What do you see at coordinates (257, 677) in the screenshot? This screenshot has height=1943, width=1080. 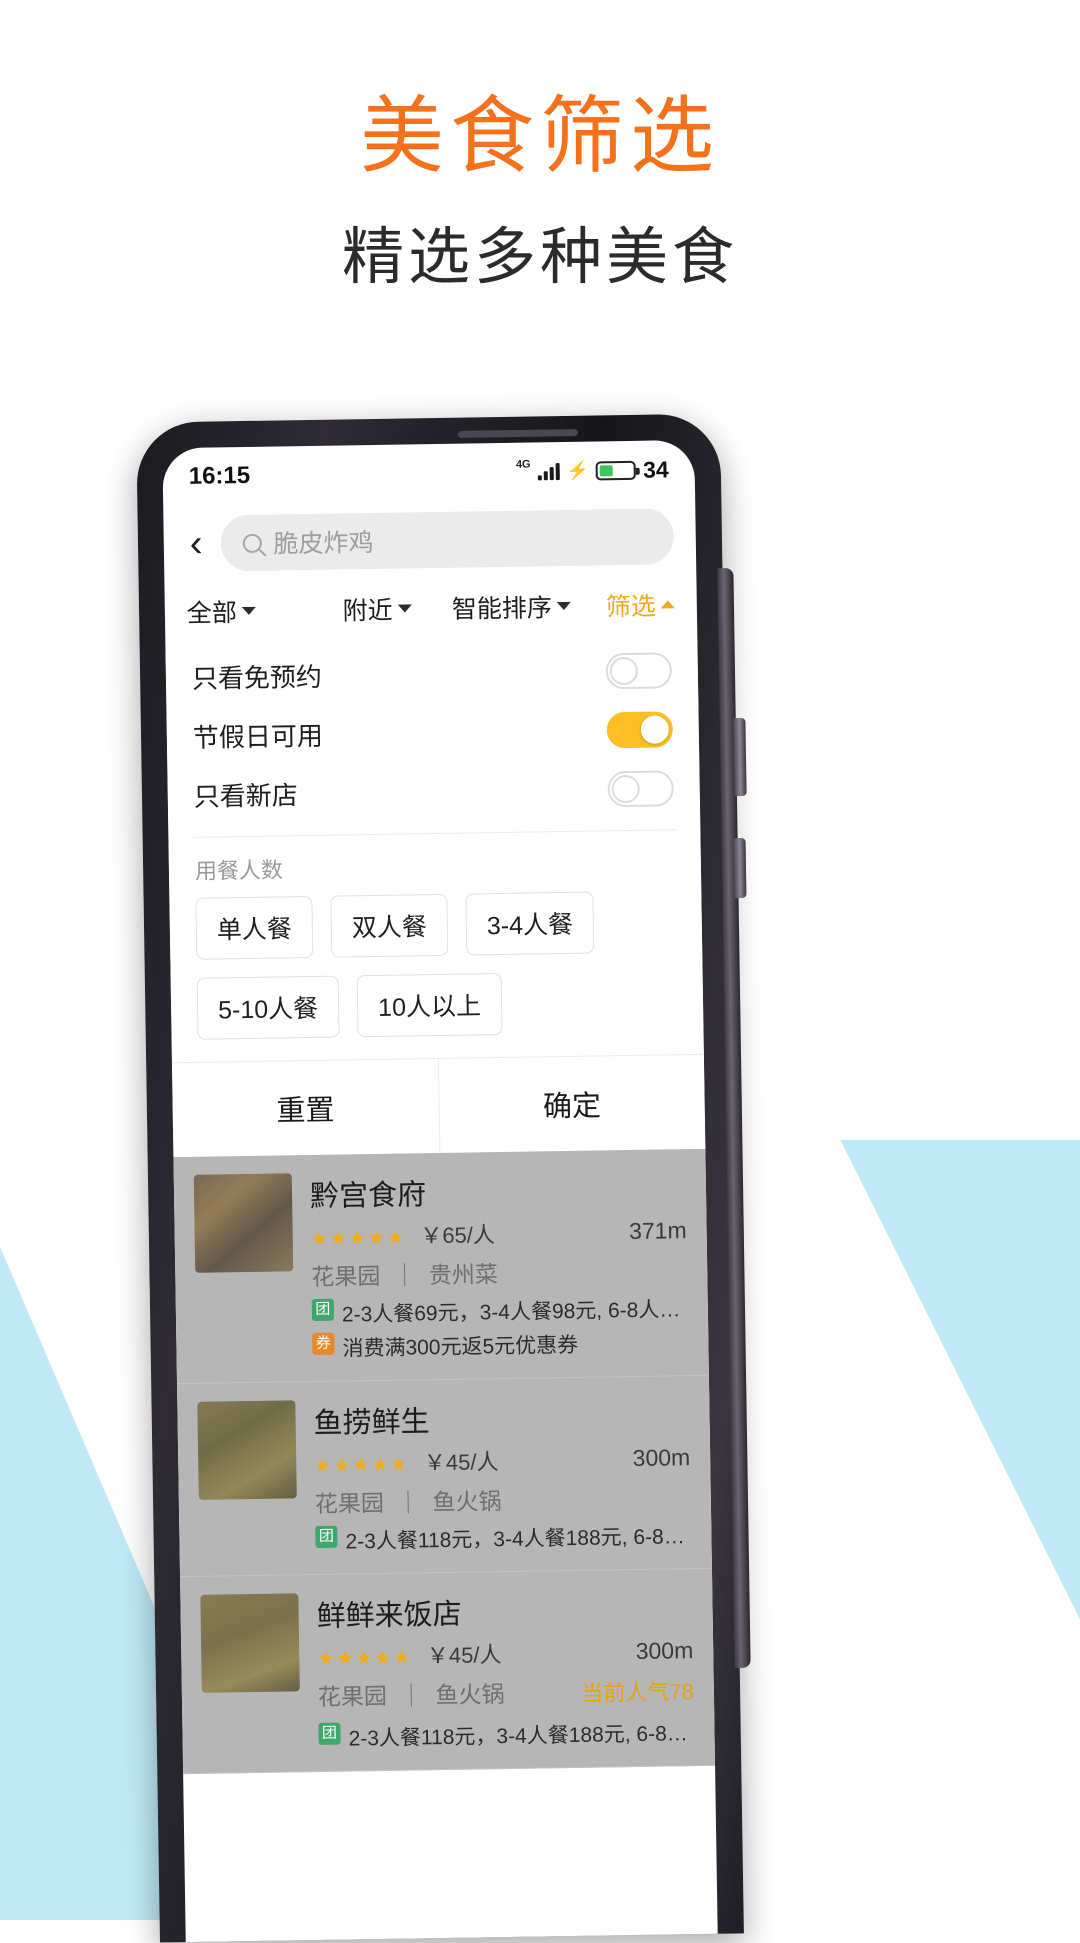 I see `toggle-label: 只看免预约` at bounding box center [257, 677].